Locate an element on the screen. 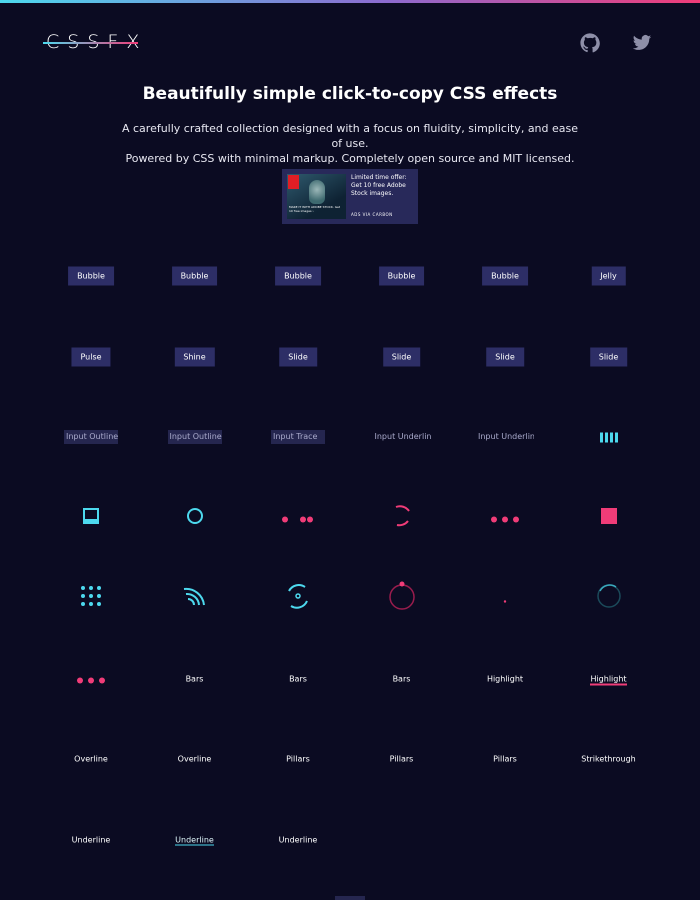  faint-ring-loader-icon is located at coordinates (609, 598).